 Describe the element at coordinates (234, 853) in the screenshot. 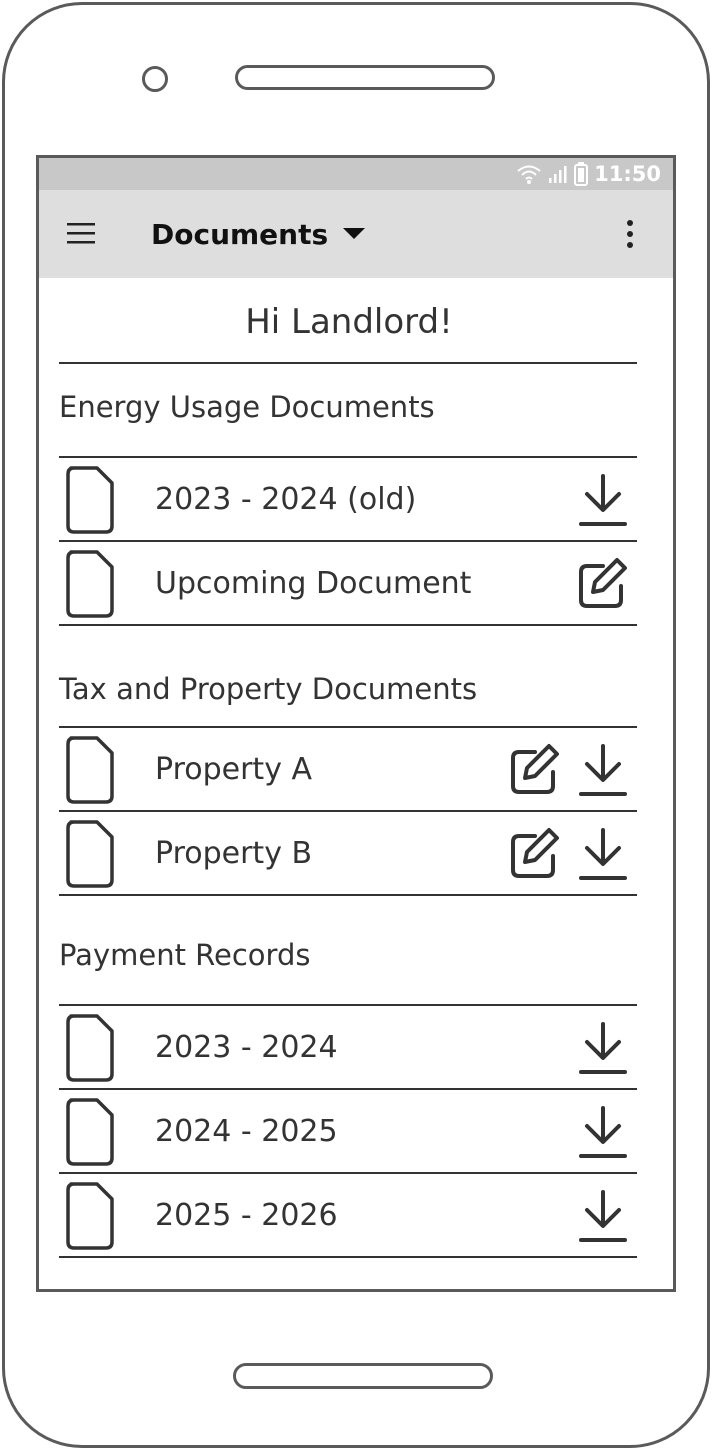

I see `document-label: Property B` at that location.